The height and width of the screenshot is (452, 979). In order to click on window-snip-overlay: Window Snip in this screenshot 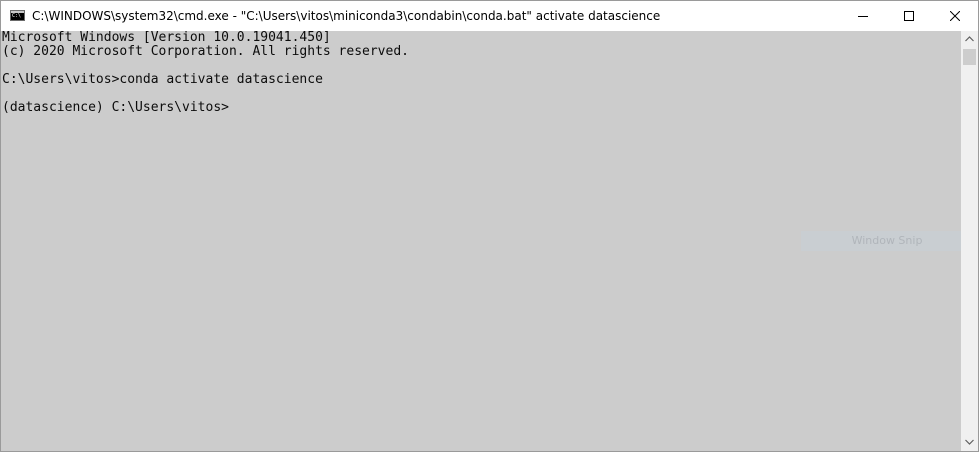, I will do `click(881, 241)`.